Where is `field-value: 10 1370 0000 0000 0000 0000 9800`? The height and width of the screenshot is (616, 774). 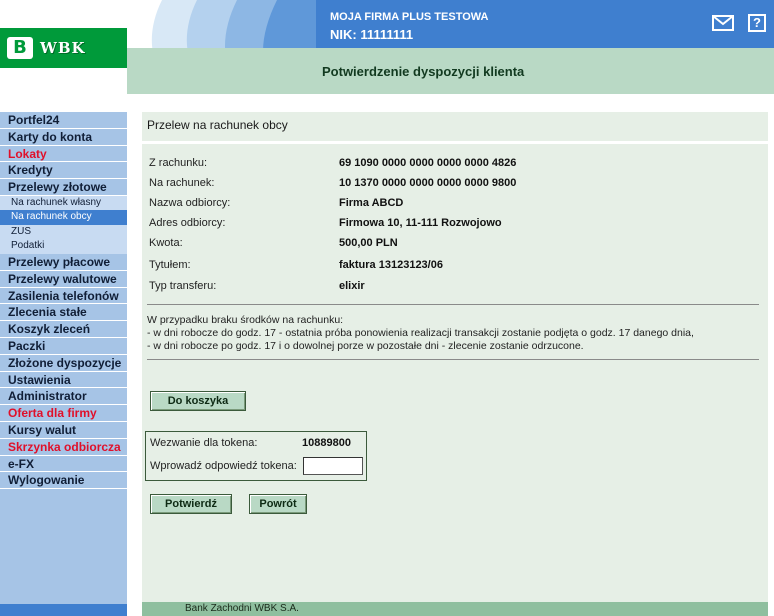 field-value: 10 1370 0000 0000 0000 0000 9800 is located at coordinates (428, 183).